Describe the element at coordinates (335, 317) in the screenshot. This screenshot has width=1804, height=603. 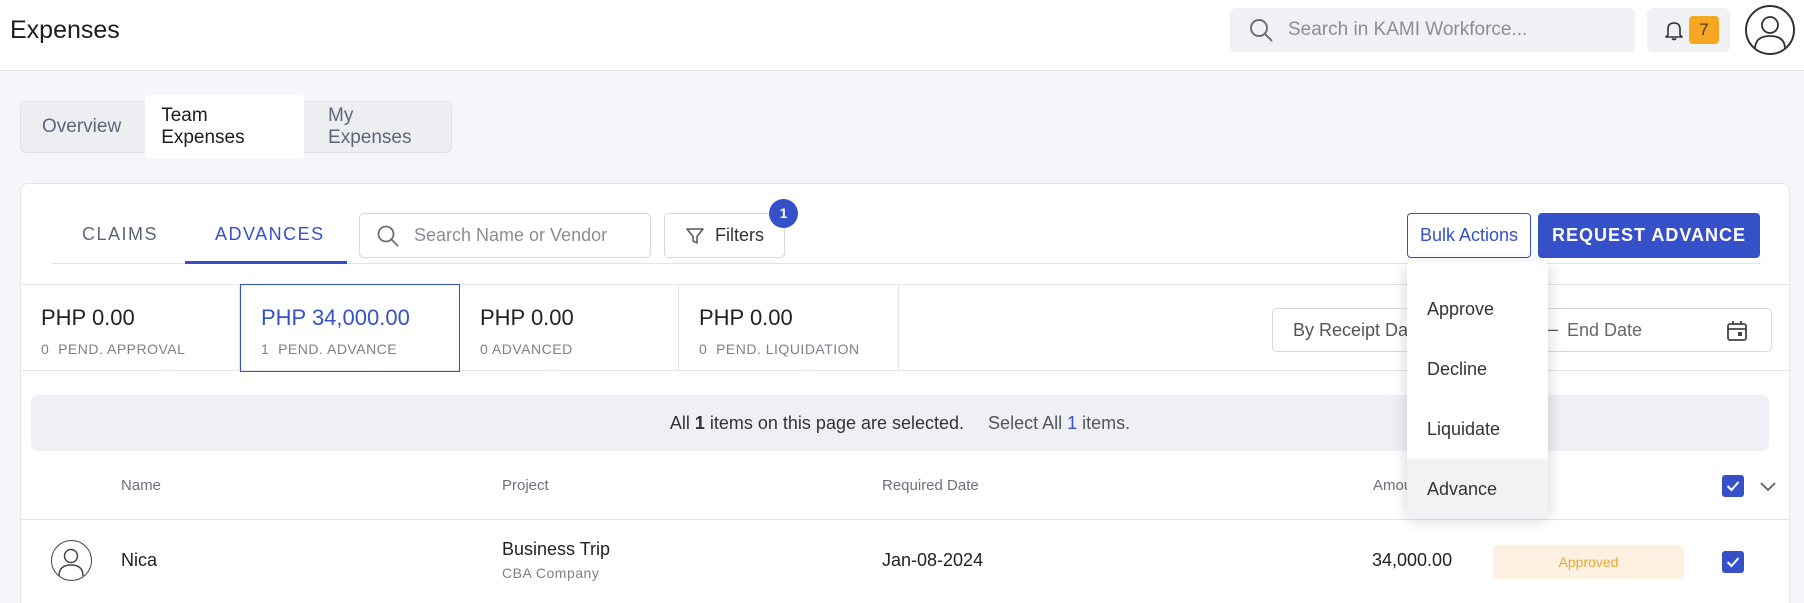
I see `stat-amount: PHP 34,000.00` at that location.